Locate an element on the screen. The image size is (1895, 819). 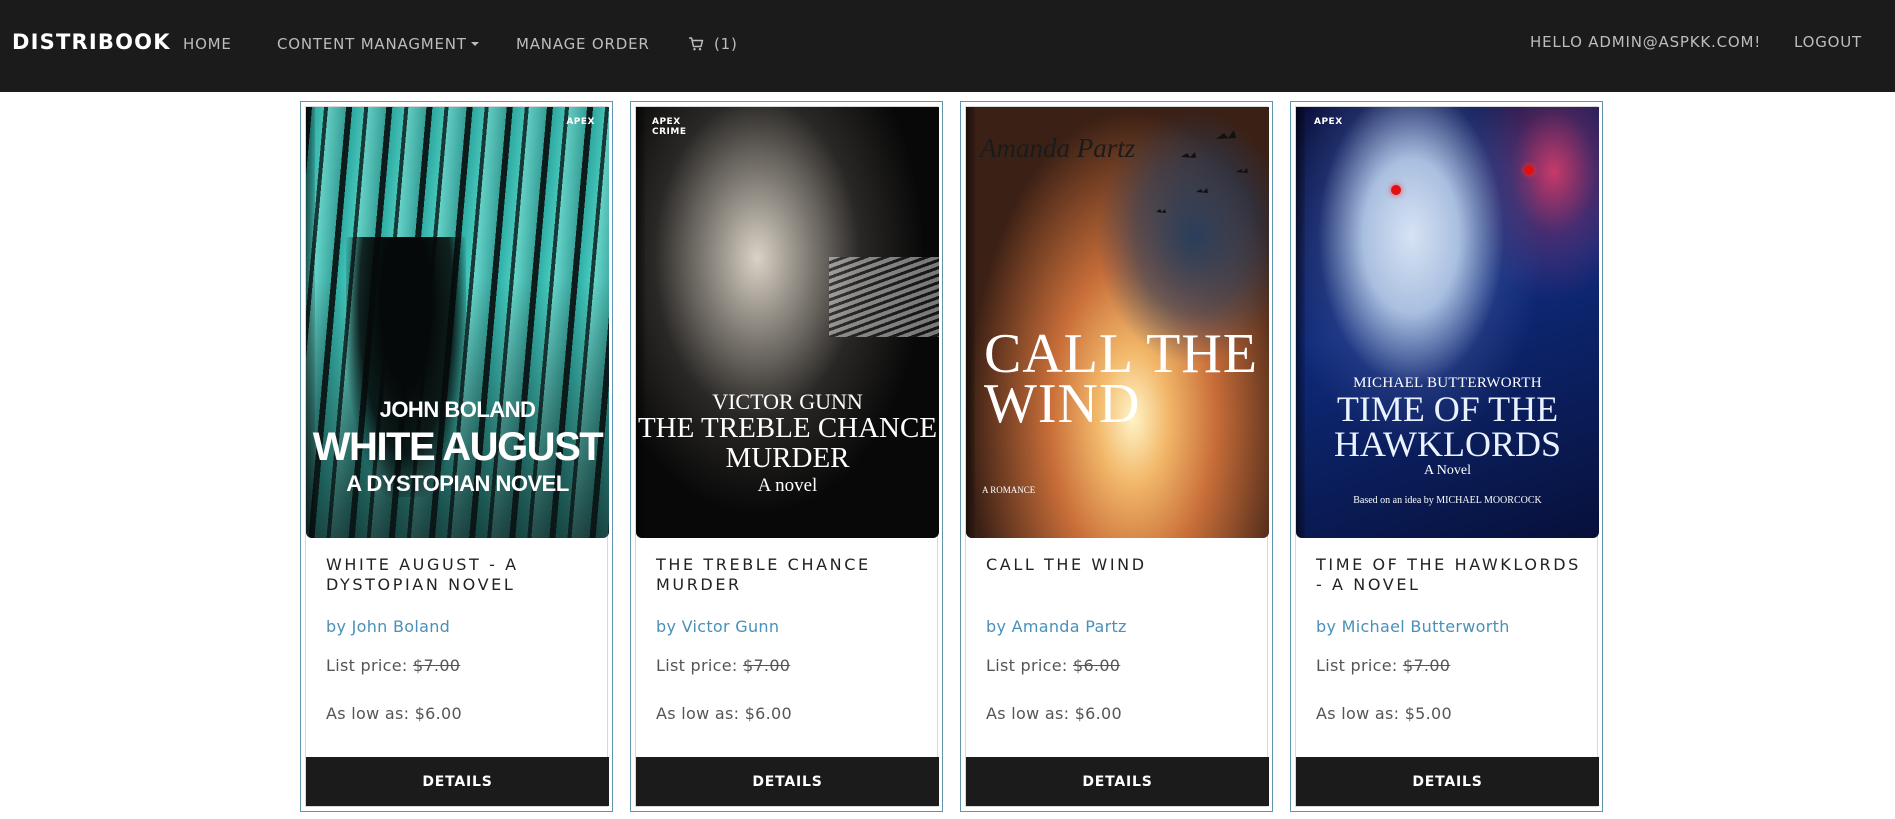
book-author: by Victor Gunn is located at coordinates (717, 626).